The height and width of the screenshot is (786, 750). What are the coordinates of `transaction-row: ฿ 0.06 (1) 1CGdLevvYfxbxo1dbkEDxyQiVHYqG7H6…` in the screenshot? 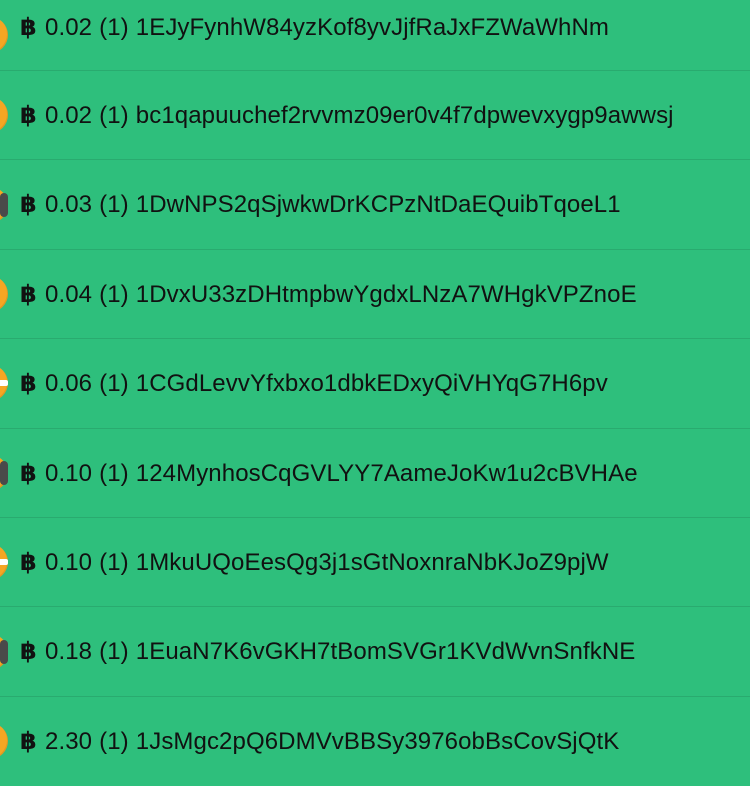 It's located at (375, 384).